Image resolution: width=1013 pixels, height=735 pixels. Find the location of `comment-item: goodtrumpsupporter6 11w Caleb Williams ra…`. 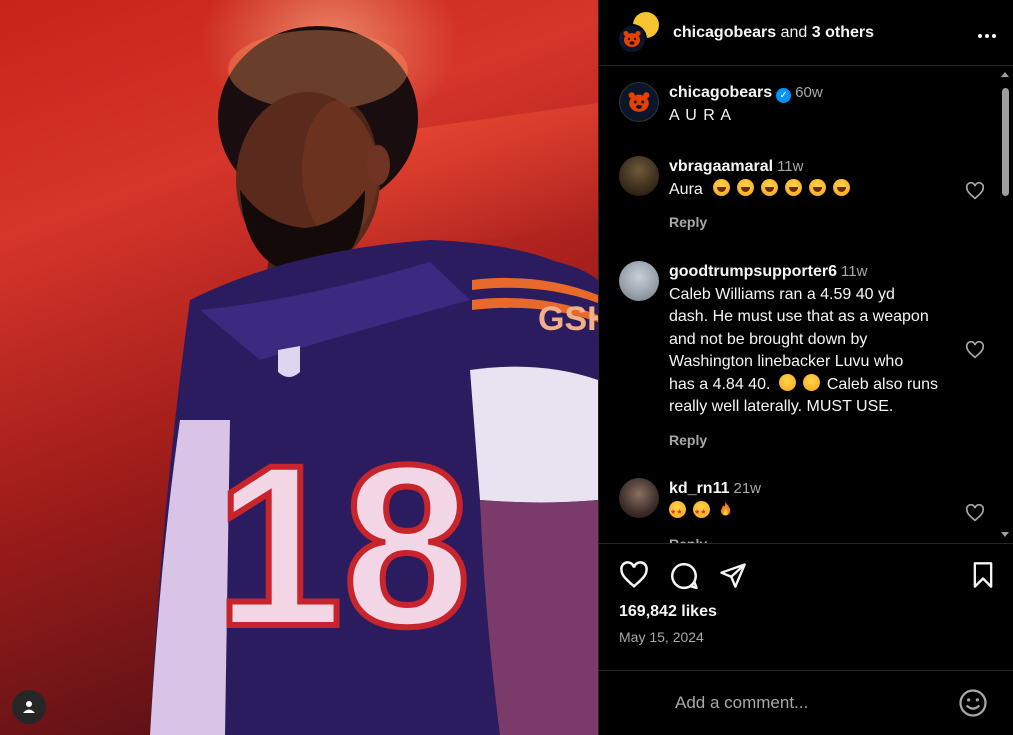

comment-item: goodtrumpsupporter6 11w Caleb Williams ra… is located at coordinates (809, 356).